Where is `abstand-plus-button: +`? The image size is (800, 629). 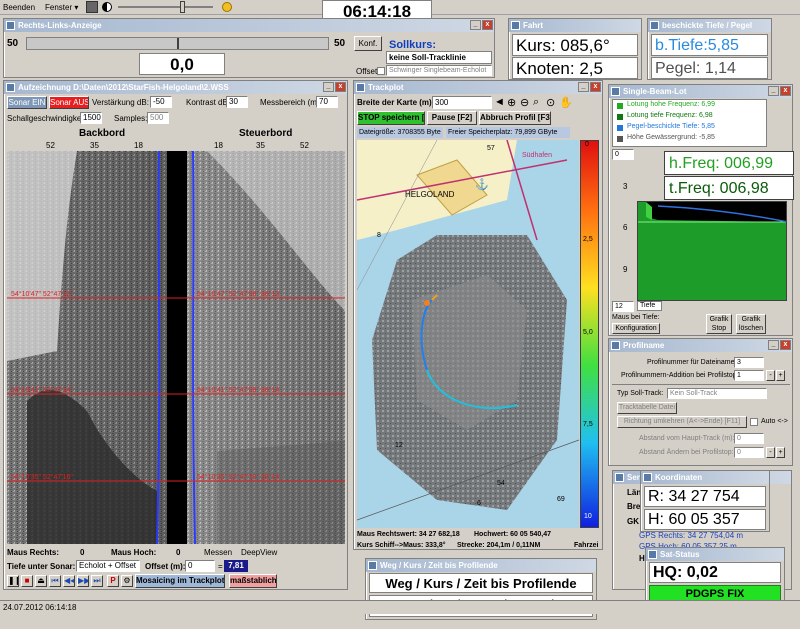
abstand-plus-button: + is located at coordinates (780, 452).